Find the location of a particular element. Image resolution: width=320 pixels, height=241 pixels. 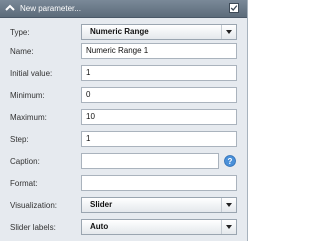

caption-row: Caption: ? is located at coordinates (123, 161).